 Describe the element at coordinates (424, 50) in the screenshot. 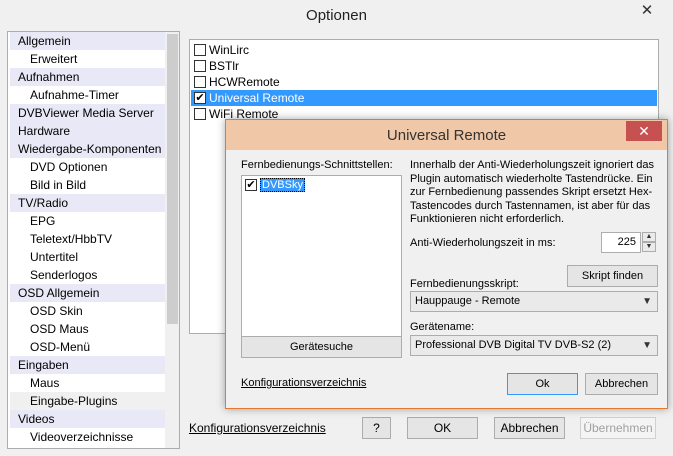

I see `plugin-item: WinLirc` at that location.